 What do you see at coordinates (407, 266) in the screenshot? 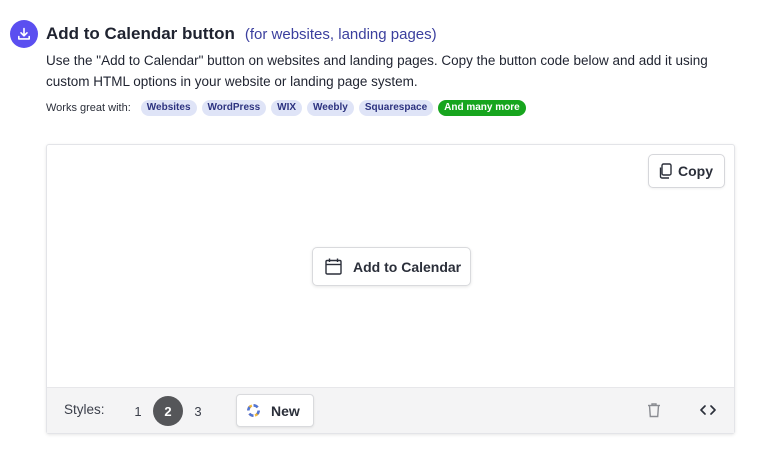
I see `add-to-calendar-label: Add to Calendar` at bounding box center [407, 266].